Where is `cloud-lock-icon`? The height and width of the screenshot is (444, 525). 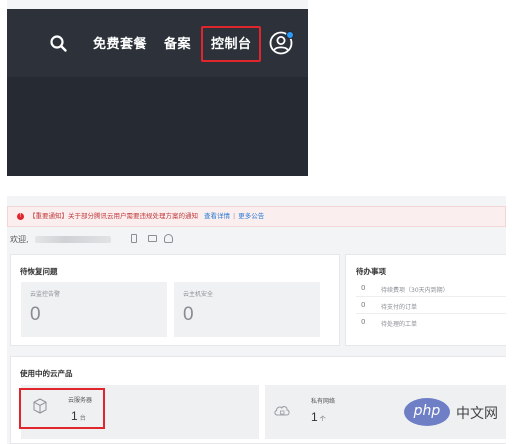
cloud-lock-icon is located at coordinates (282, 411).